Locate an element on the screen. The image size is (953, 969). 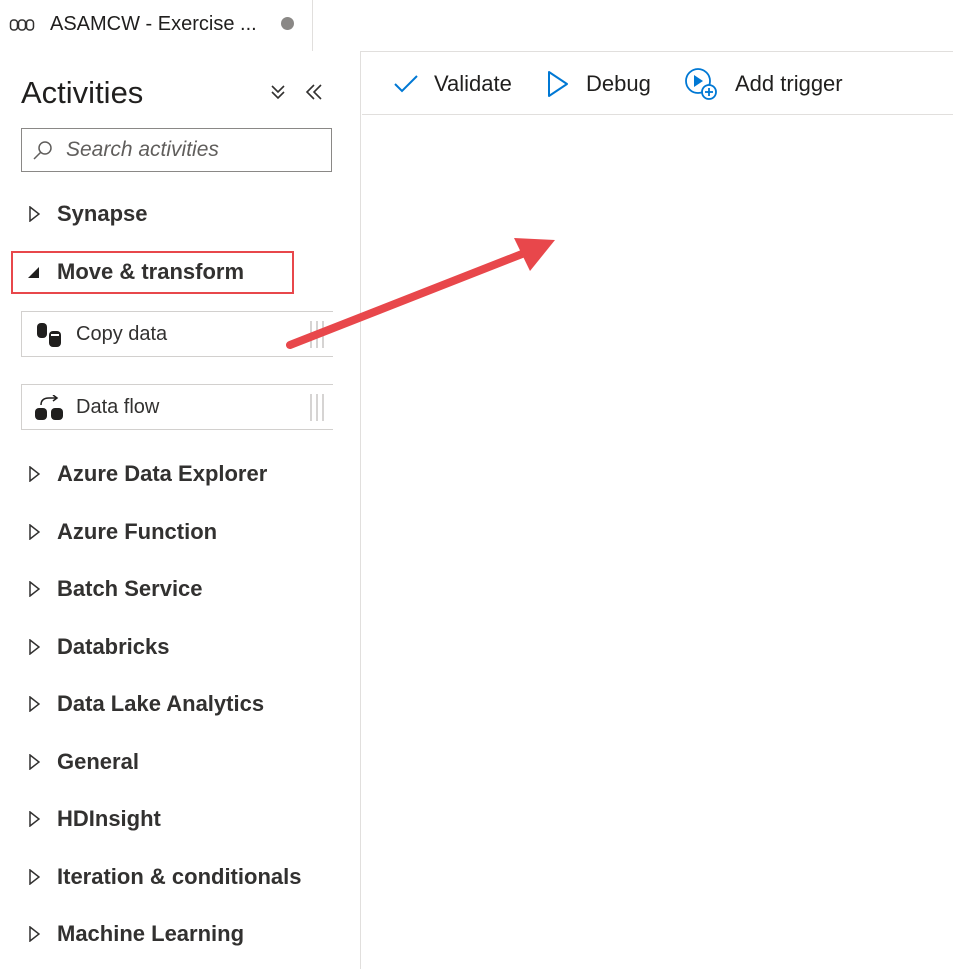
add-trigger-label: Add trigger is located at coordinates (789, 83).